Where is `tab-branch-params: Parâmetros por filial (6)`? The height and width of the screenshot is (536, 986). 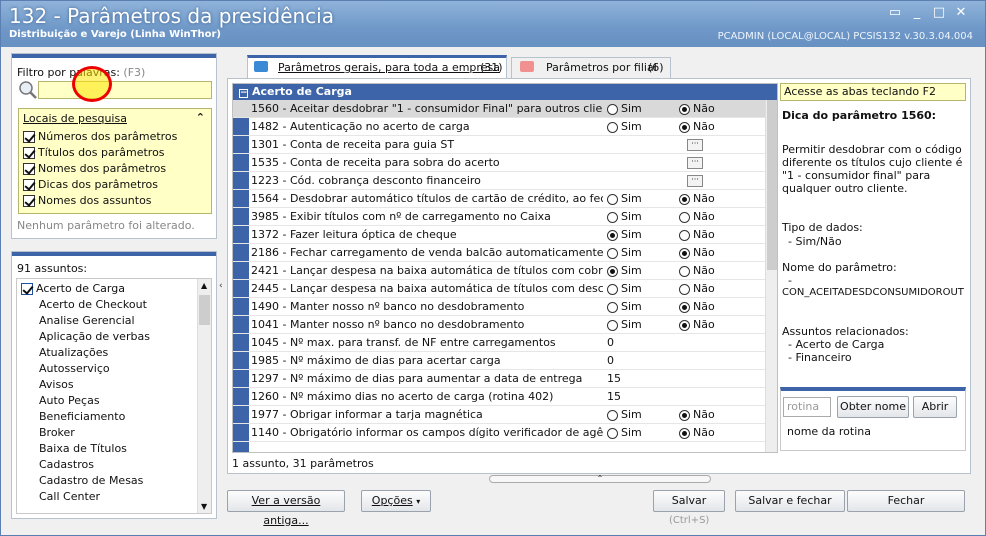
tab-branch-params: Parâmetros por filial (6) is located at coordinates (591, 68).